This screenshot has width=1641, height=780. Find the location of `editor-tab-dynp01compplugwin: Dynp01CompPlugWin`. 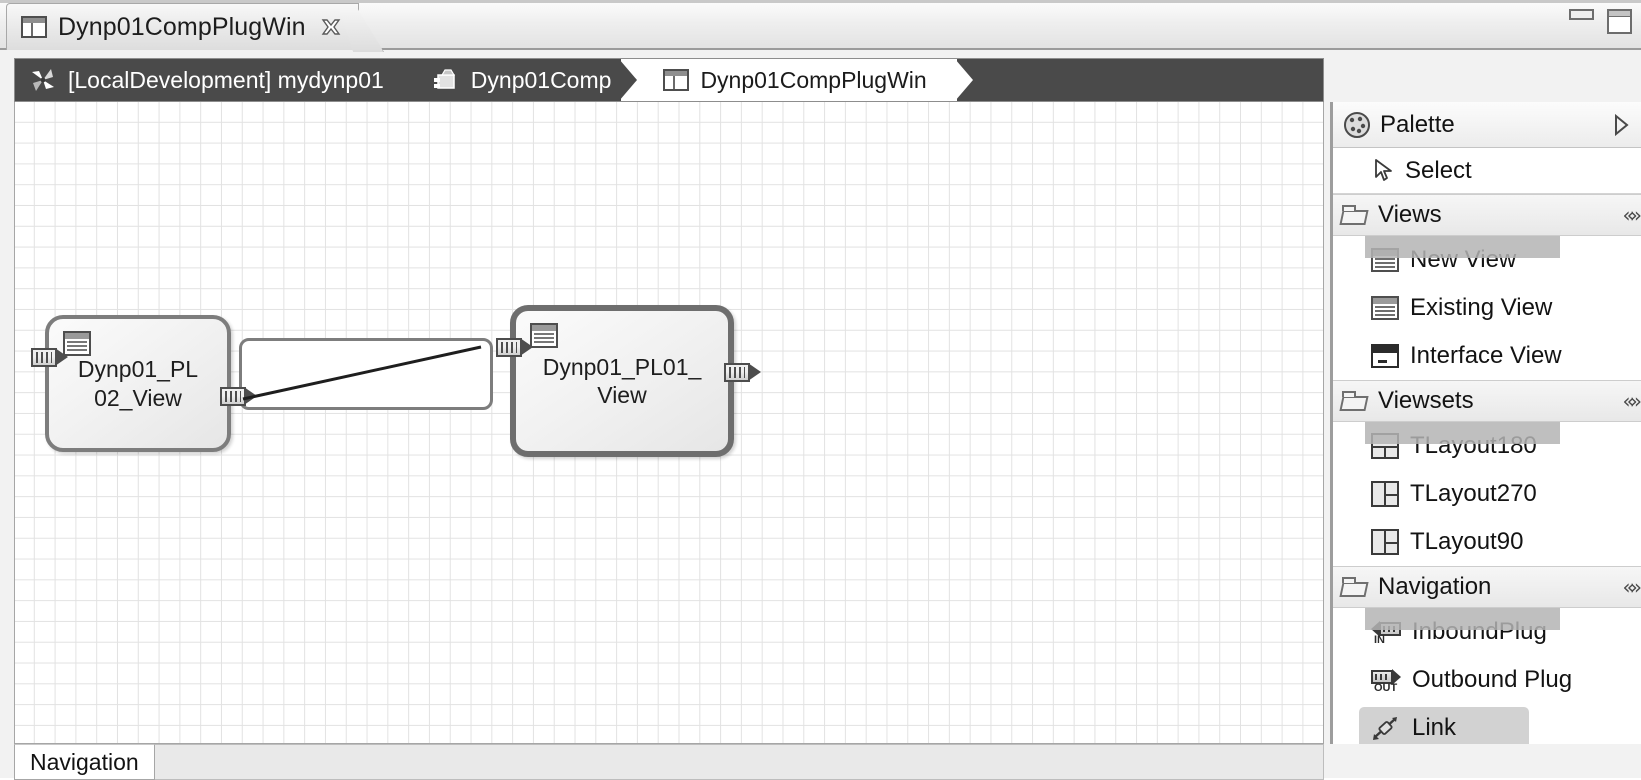

editor-tab-dynp01compplugwin: Dynp01CompPlugWin is located at coordinates (182, 26).